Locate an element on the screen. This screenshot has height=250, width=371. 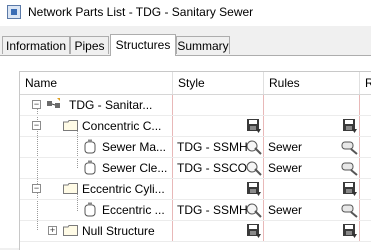
table-row: + Null Structure is located at coordinates (195, 231).